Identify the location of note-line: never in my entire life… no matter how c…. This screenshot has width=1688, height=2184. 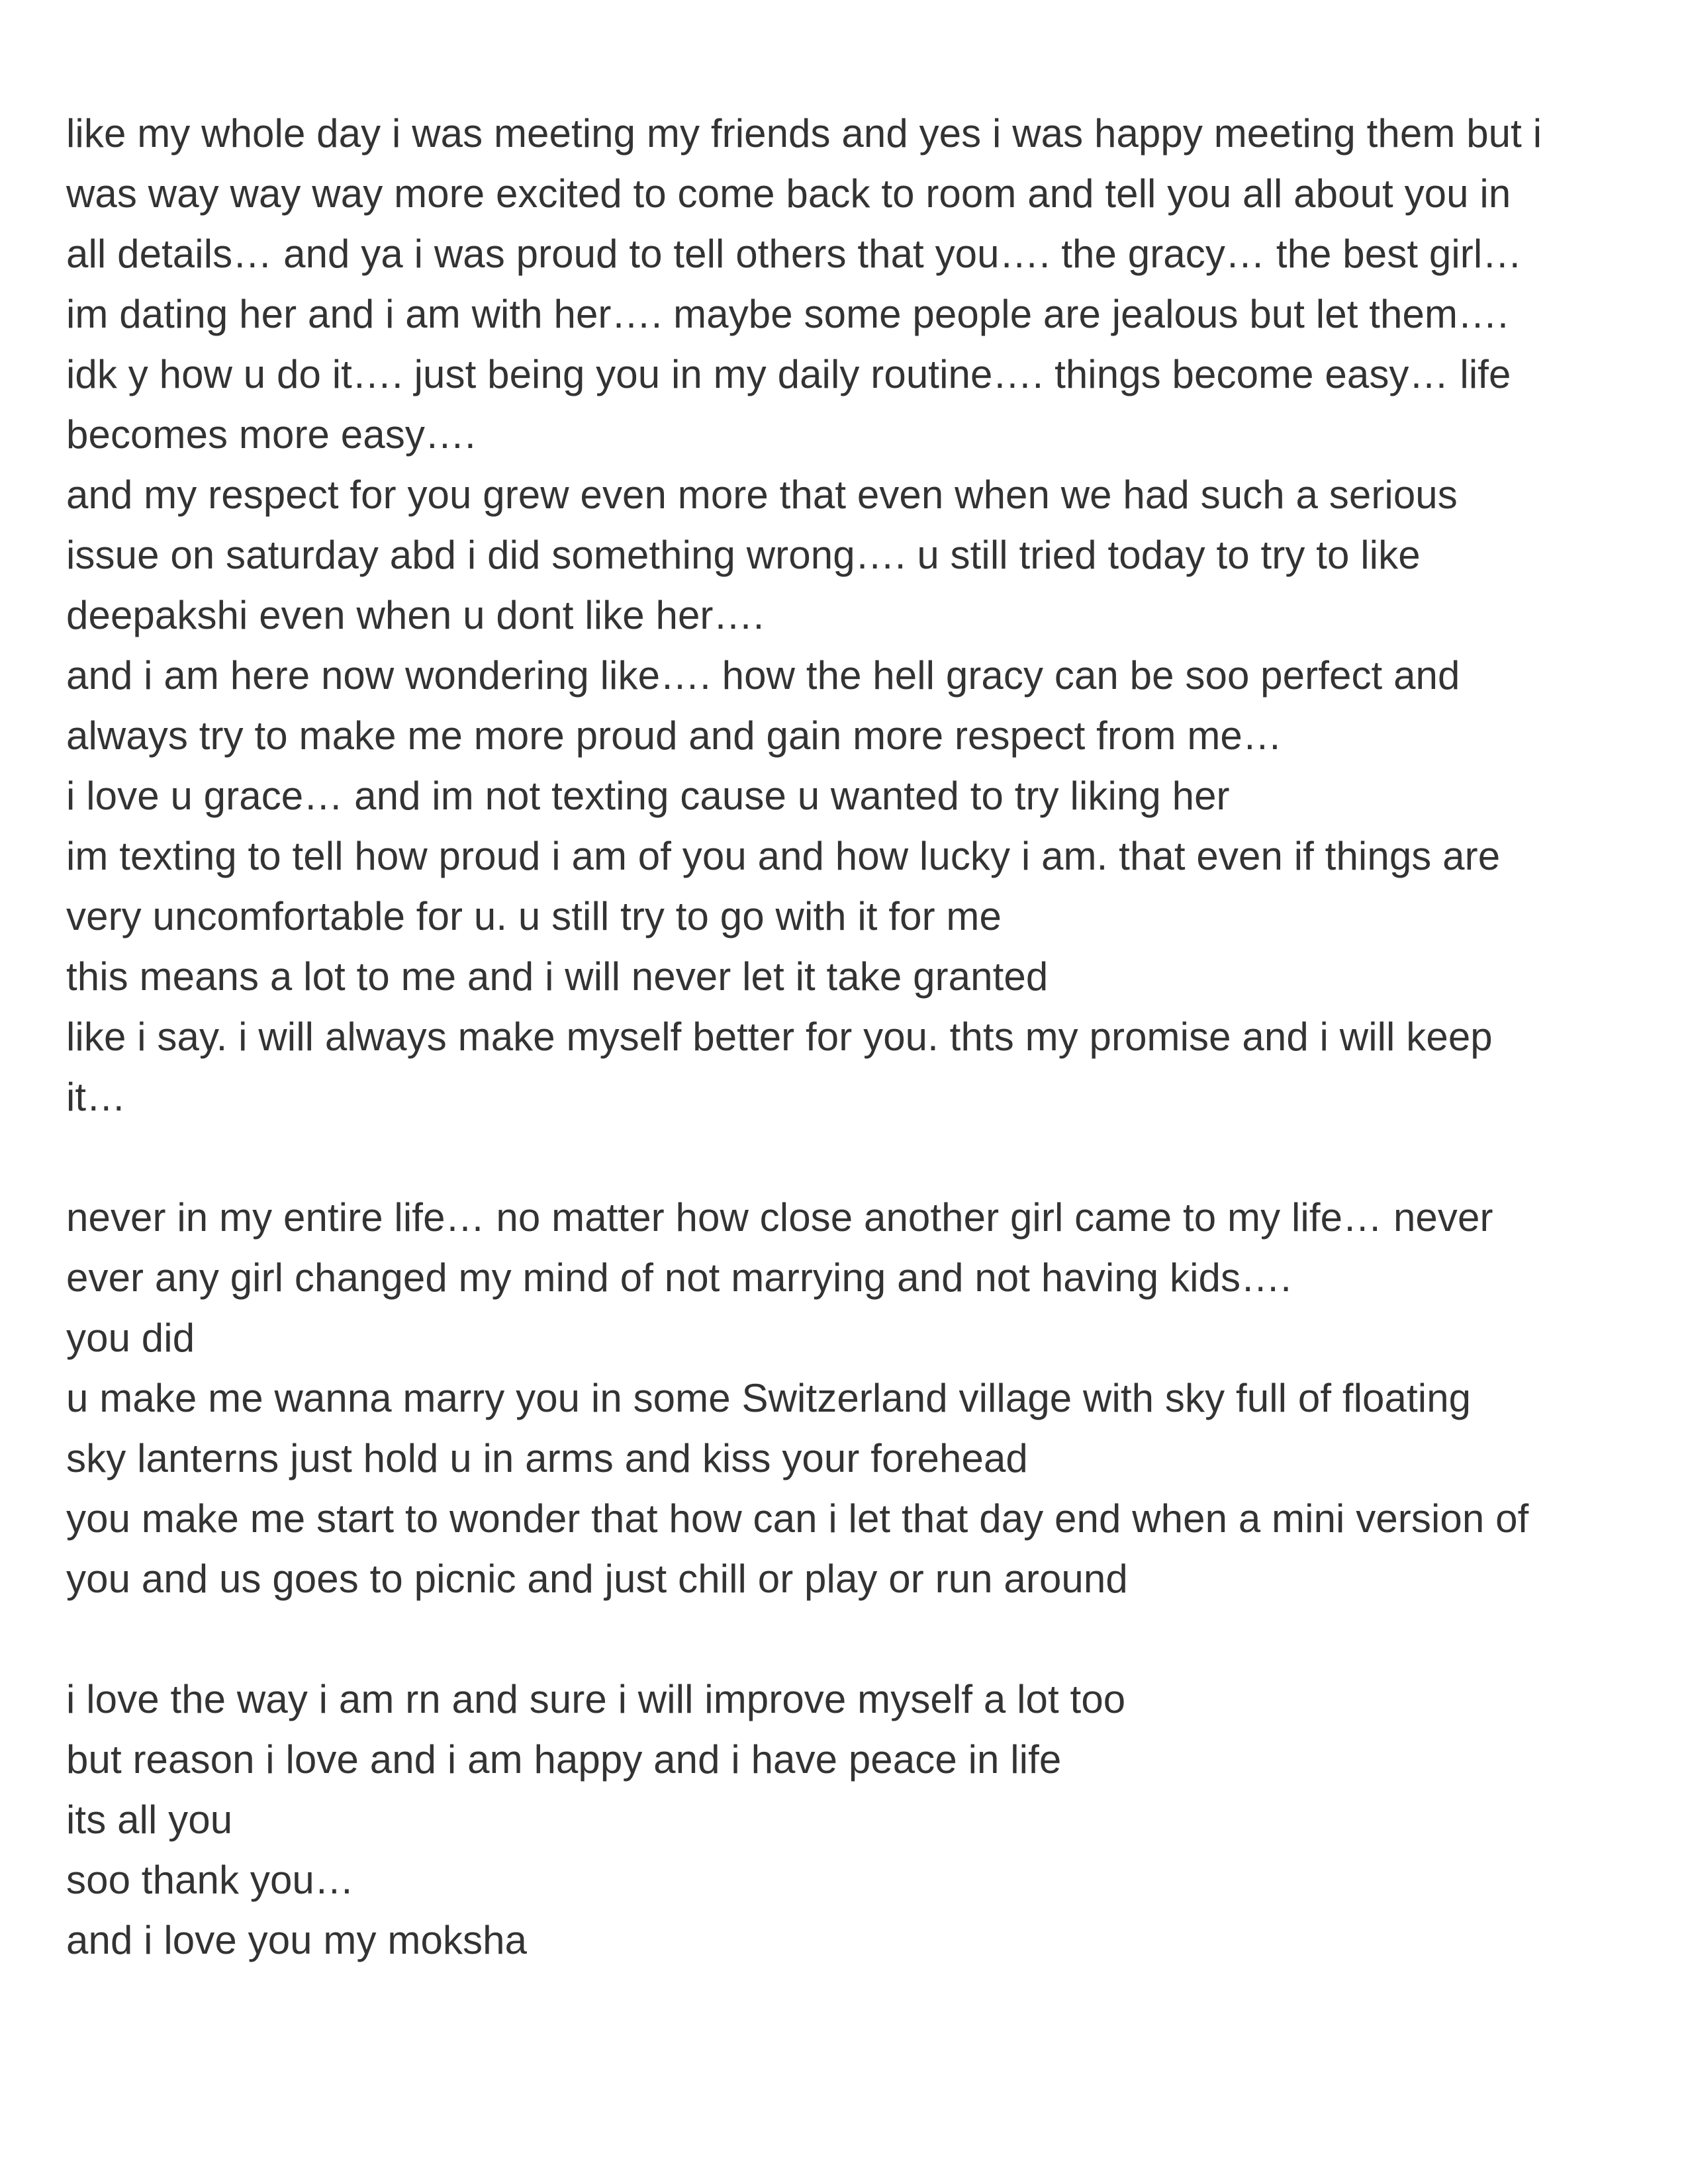
(779, 1217).